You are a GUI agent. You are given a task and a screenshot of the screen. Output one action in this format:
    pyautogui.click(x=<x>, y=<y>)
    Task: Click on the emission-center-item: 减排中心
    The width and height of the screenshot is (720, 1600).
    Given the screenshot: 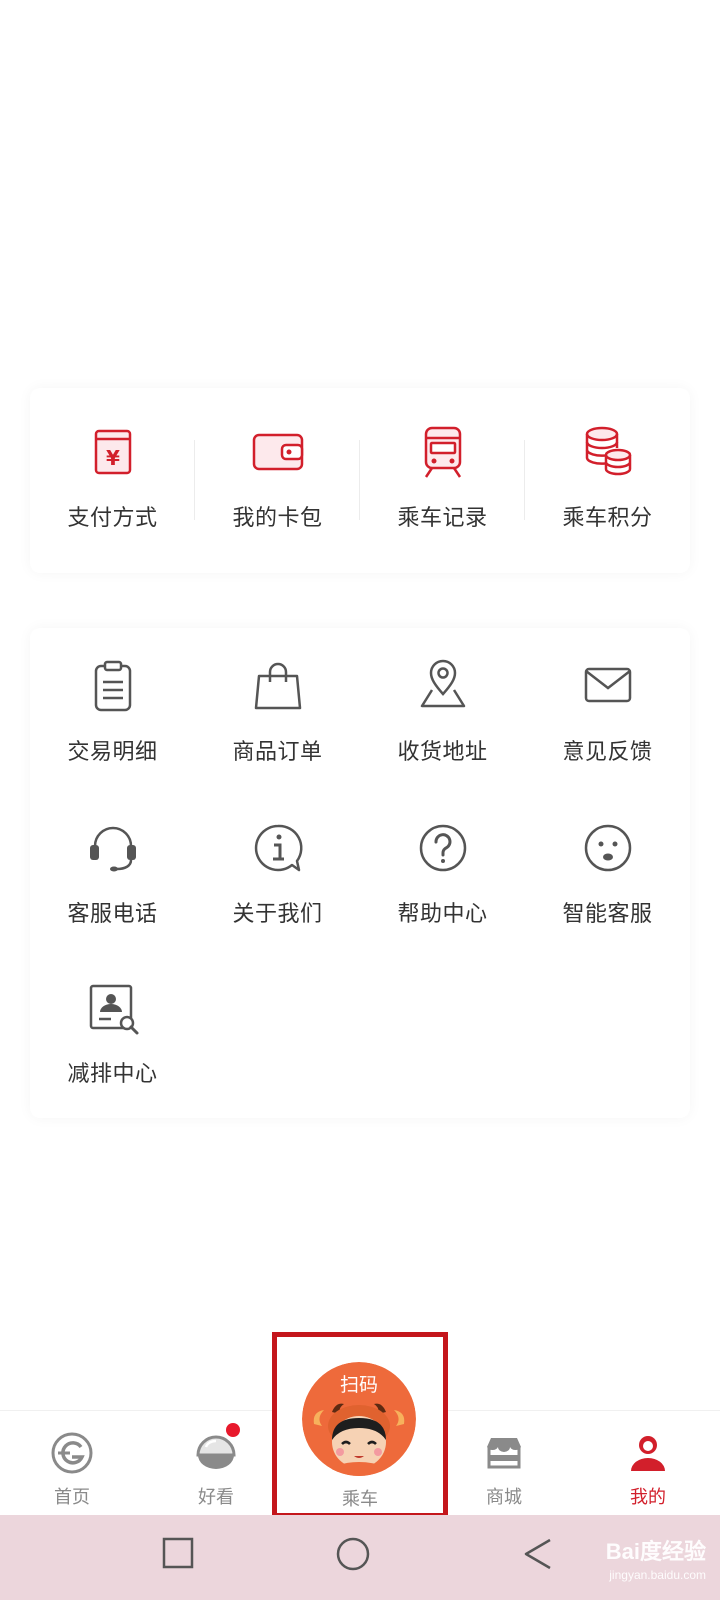 What is the action you would take?
    pyautogui.click(x=112, y=1033)
    